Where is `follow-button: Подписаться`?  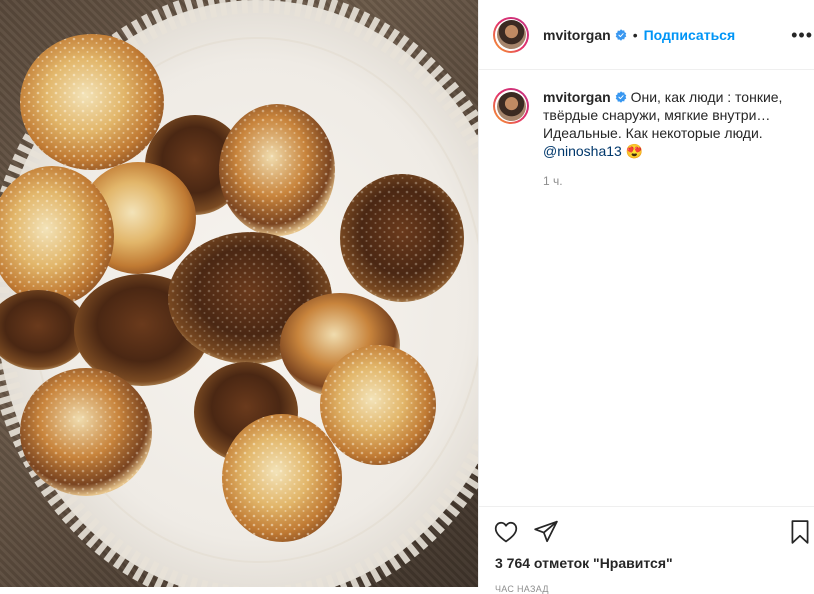 follow-button: Подписаться is located at coordinates (690, 35).